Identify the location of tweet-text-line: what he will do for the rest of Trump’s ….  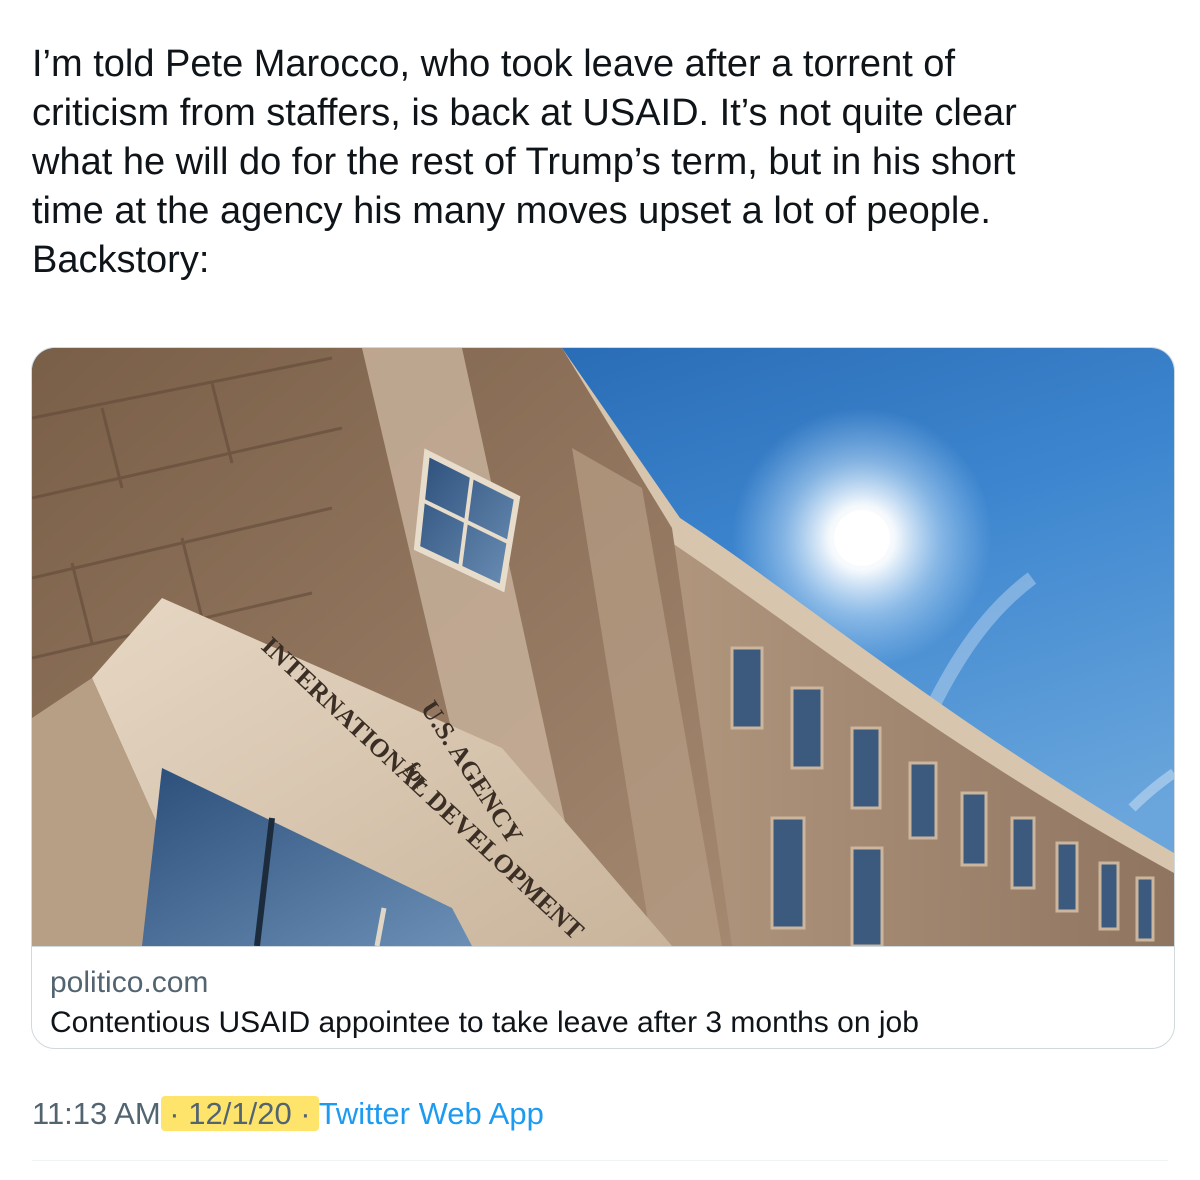
(524, 162).